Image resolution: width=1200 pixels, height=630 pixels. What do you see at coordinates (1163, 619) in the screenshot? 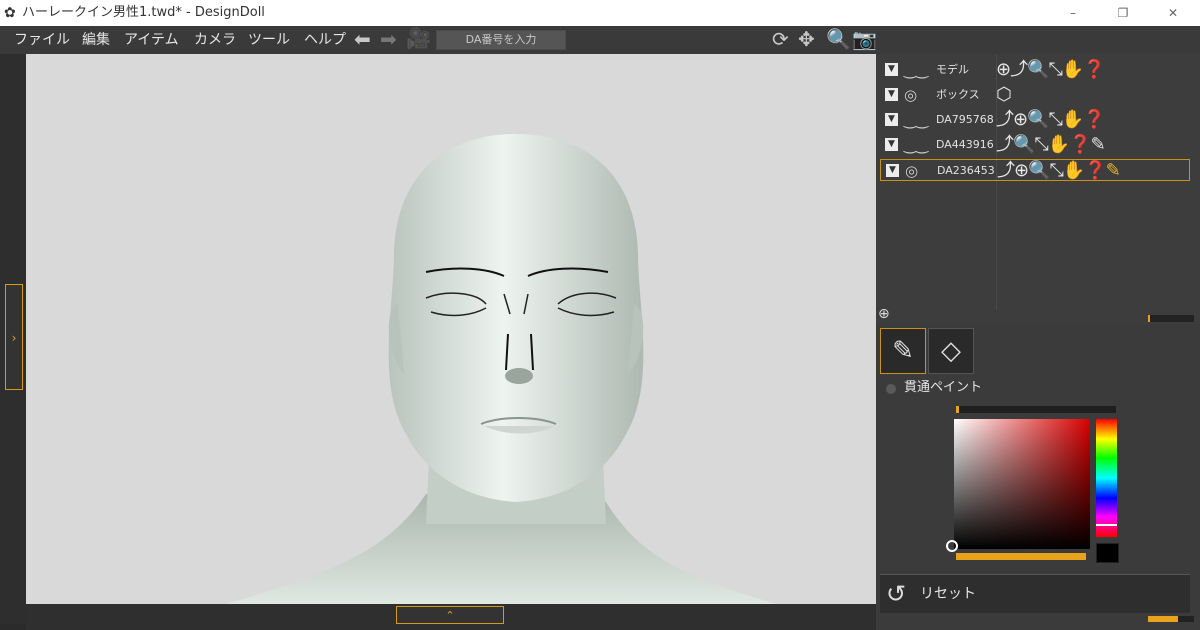
I see `panel-resize-handle` at bounding box center [1163, 619].